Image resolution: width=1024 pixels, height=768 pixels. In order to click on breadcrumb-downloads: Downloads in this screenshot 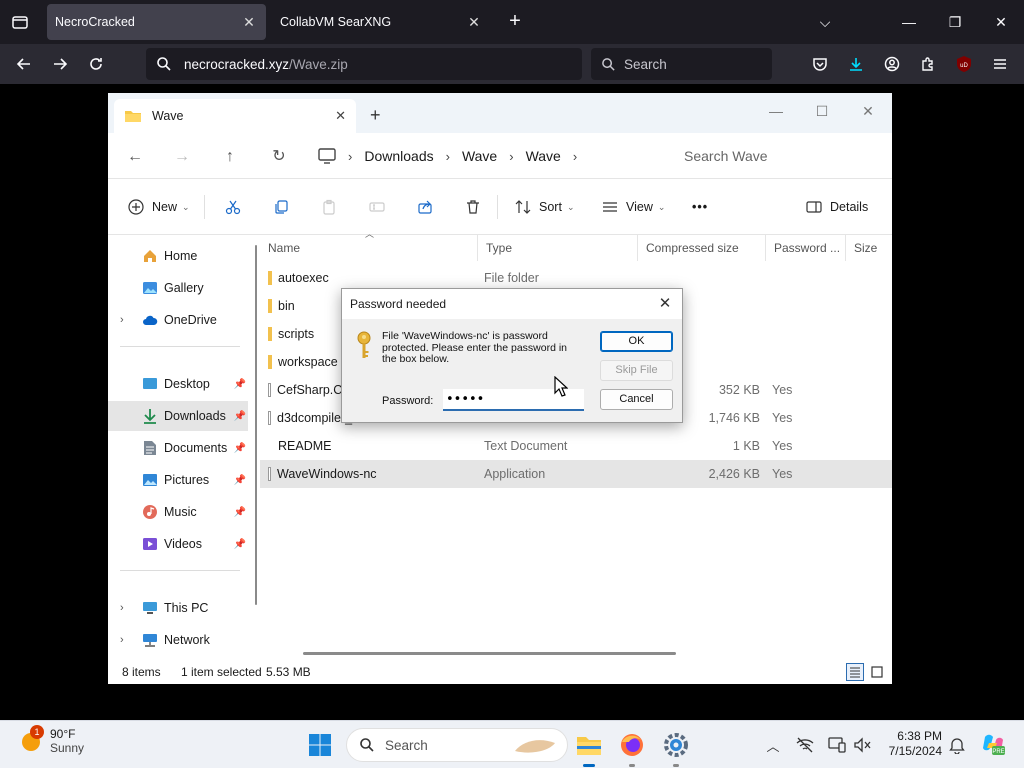, I will do `click(398, 156)`.